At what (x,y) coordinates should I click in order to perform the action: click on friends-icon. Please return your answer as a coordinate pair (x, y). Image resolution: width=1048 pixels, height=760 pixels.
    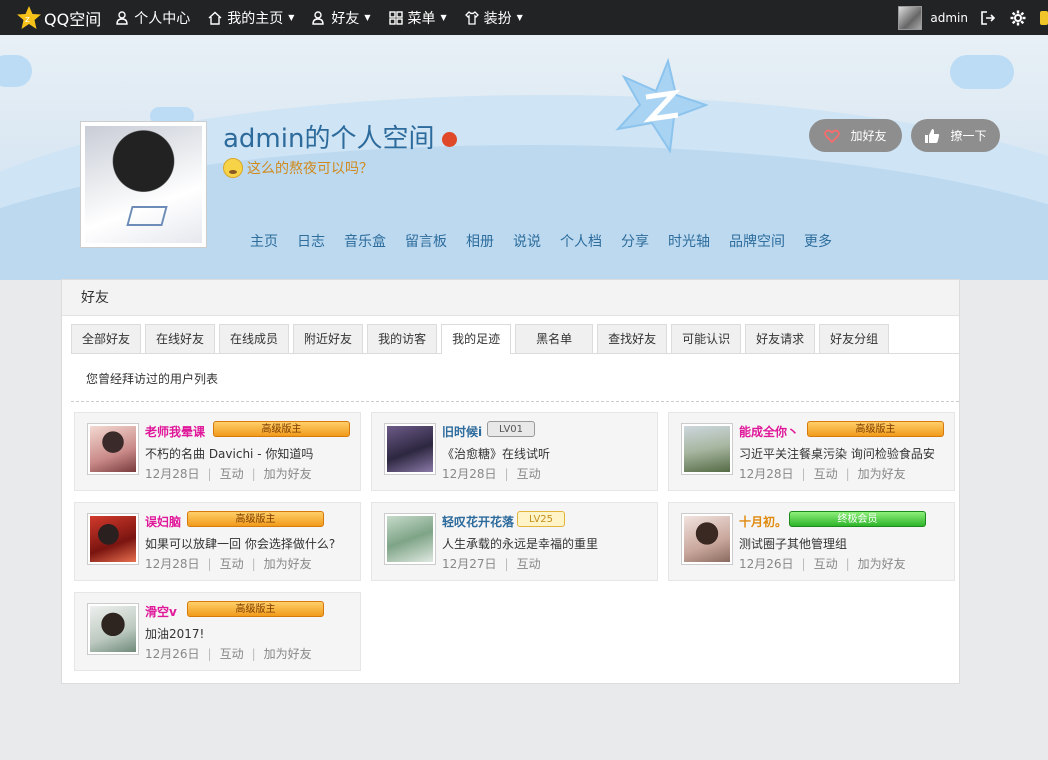
    Looking at the image, I should click on (318, 17).